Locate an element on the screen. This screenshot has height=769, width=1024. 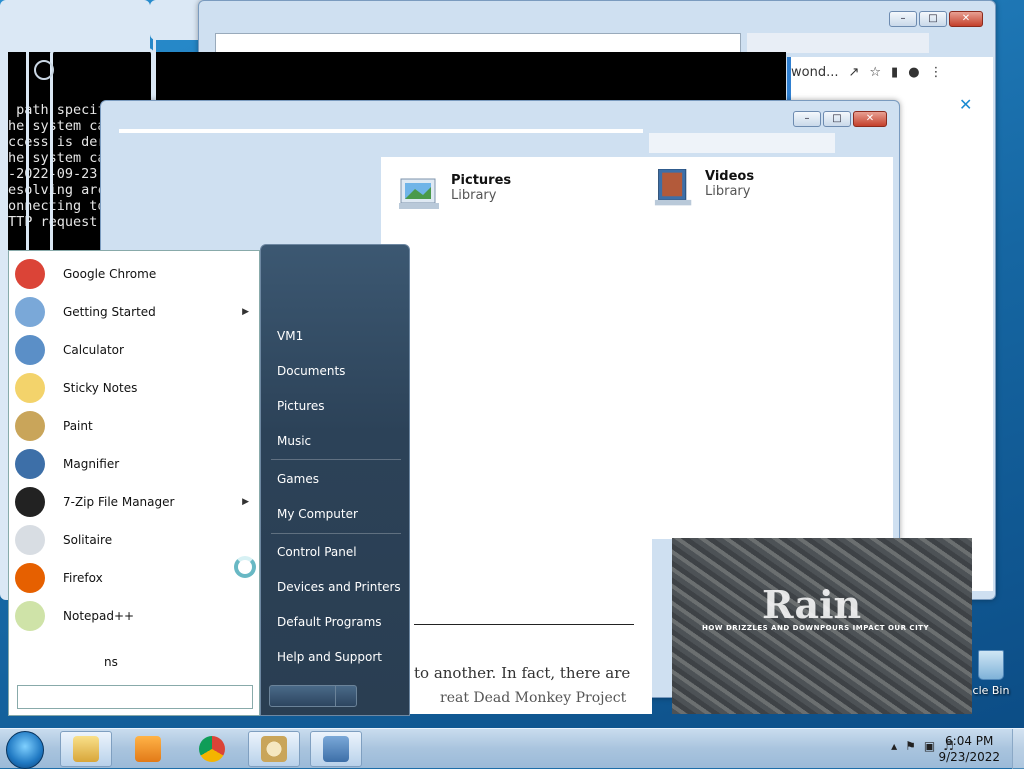
library-name: Videos is located at coordinates (730, 176).